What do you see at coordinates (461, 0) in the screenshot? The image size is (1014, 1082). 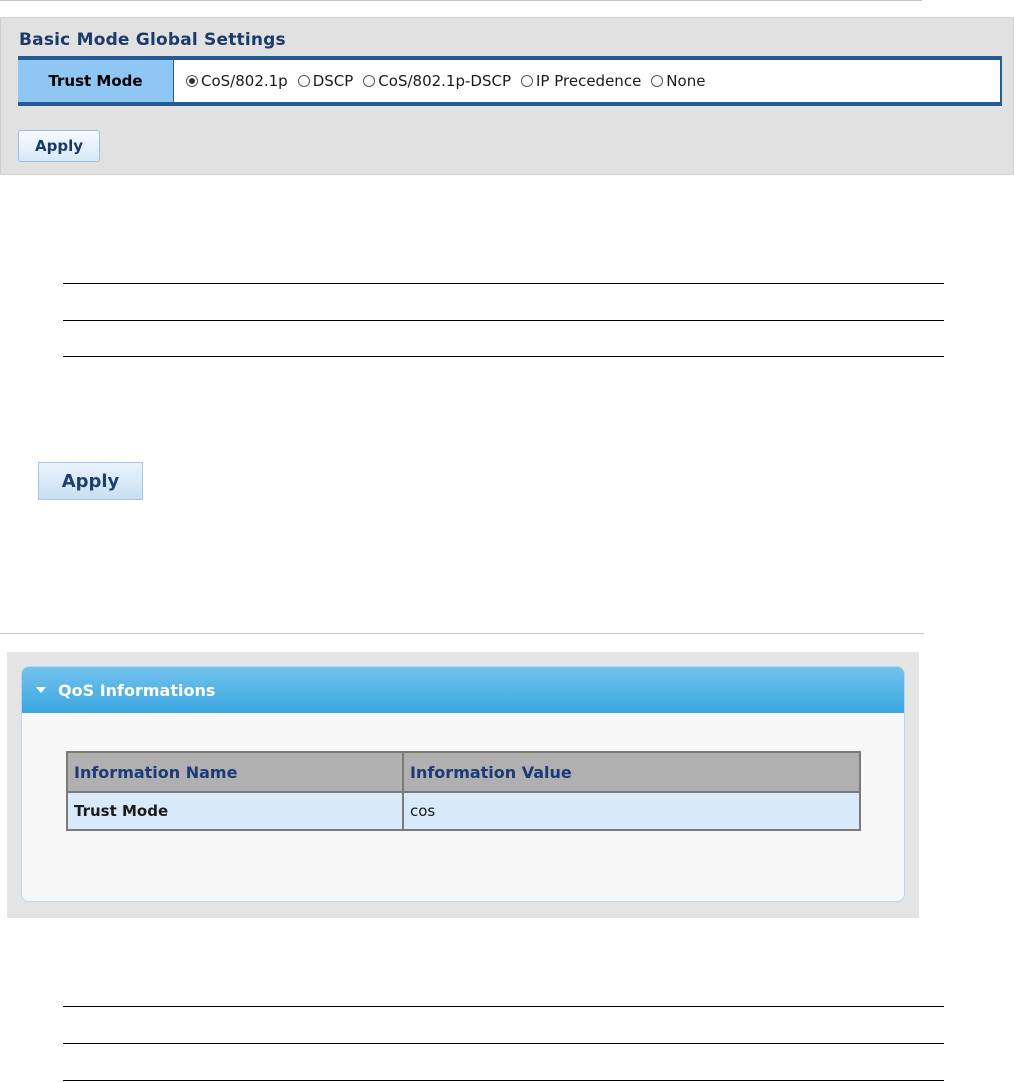 I see `top-divider` at bounding box center [461, 0].